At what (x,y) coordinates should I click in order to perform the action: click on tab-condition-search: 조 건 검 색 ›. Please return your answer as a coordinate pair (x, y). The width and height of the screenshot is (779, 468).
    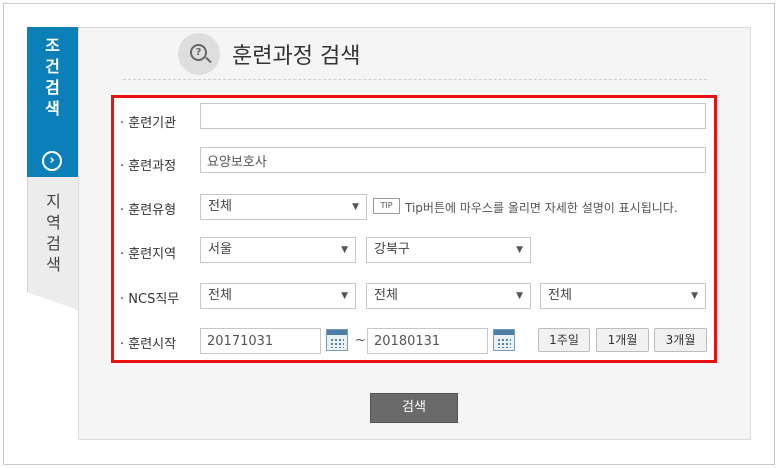
    Looking at the image, I should click on (52, 102).